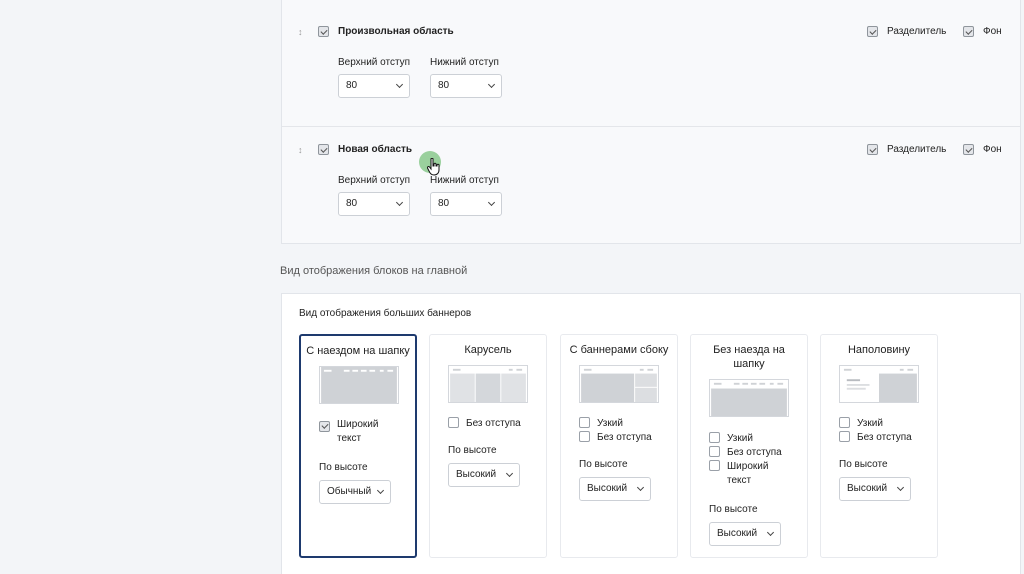 This screenshot has width=1024, height=574. Describe the element at coordinates (433, 167) in the screenshot. I see `hand-cursor-icon` at that location.